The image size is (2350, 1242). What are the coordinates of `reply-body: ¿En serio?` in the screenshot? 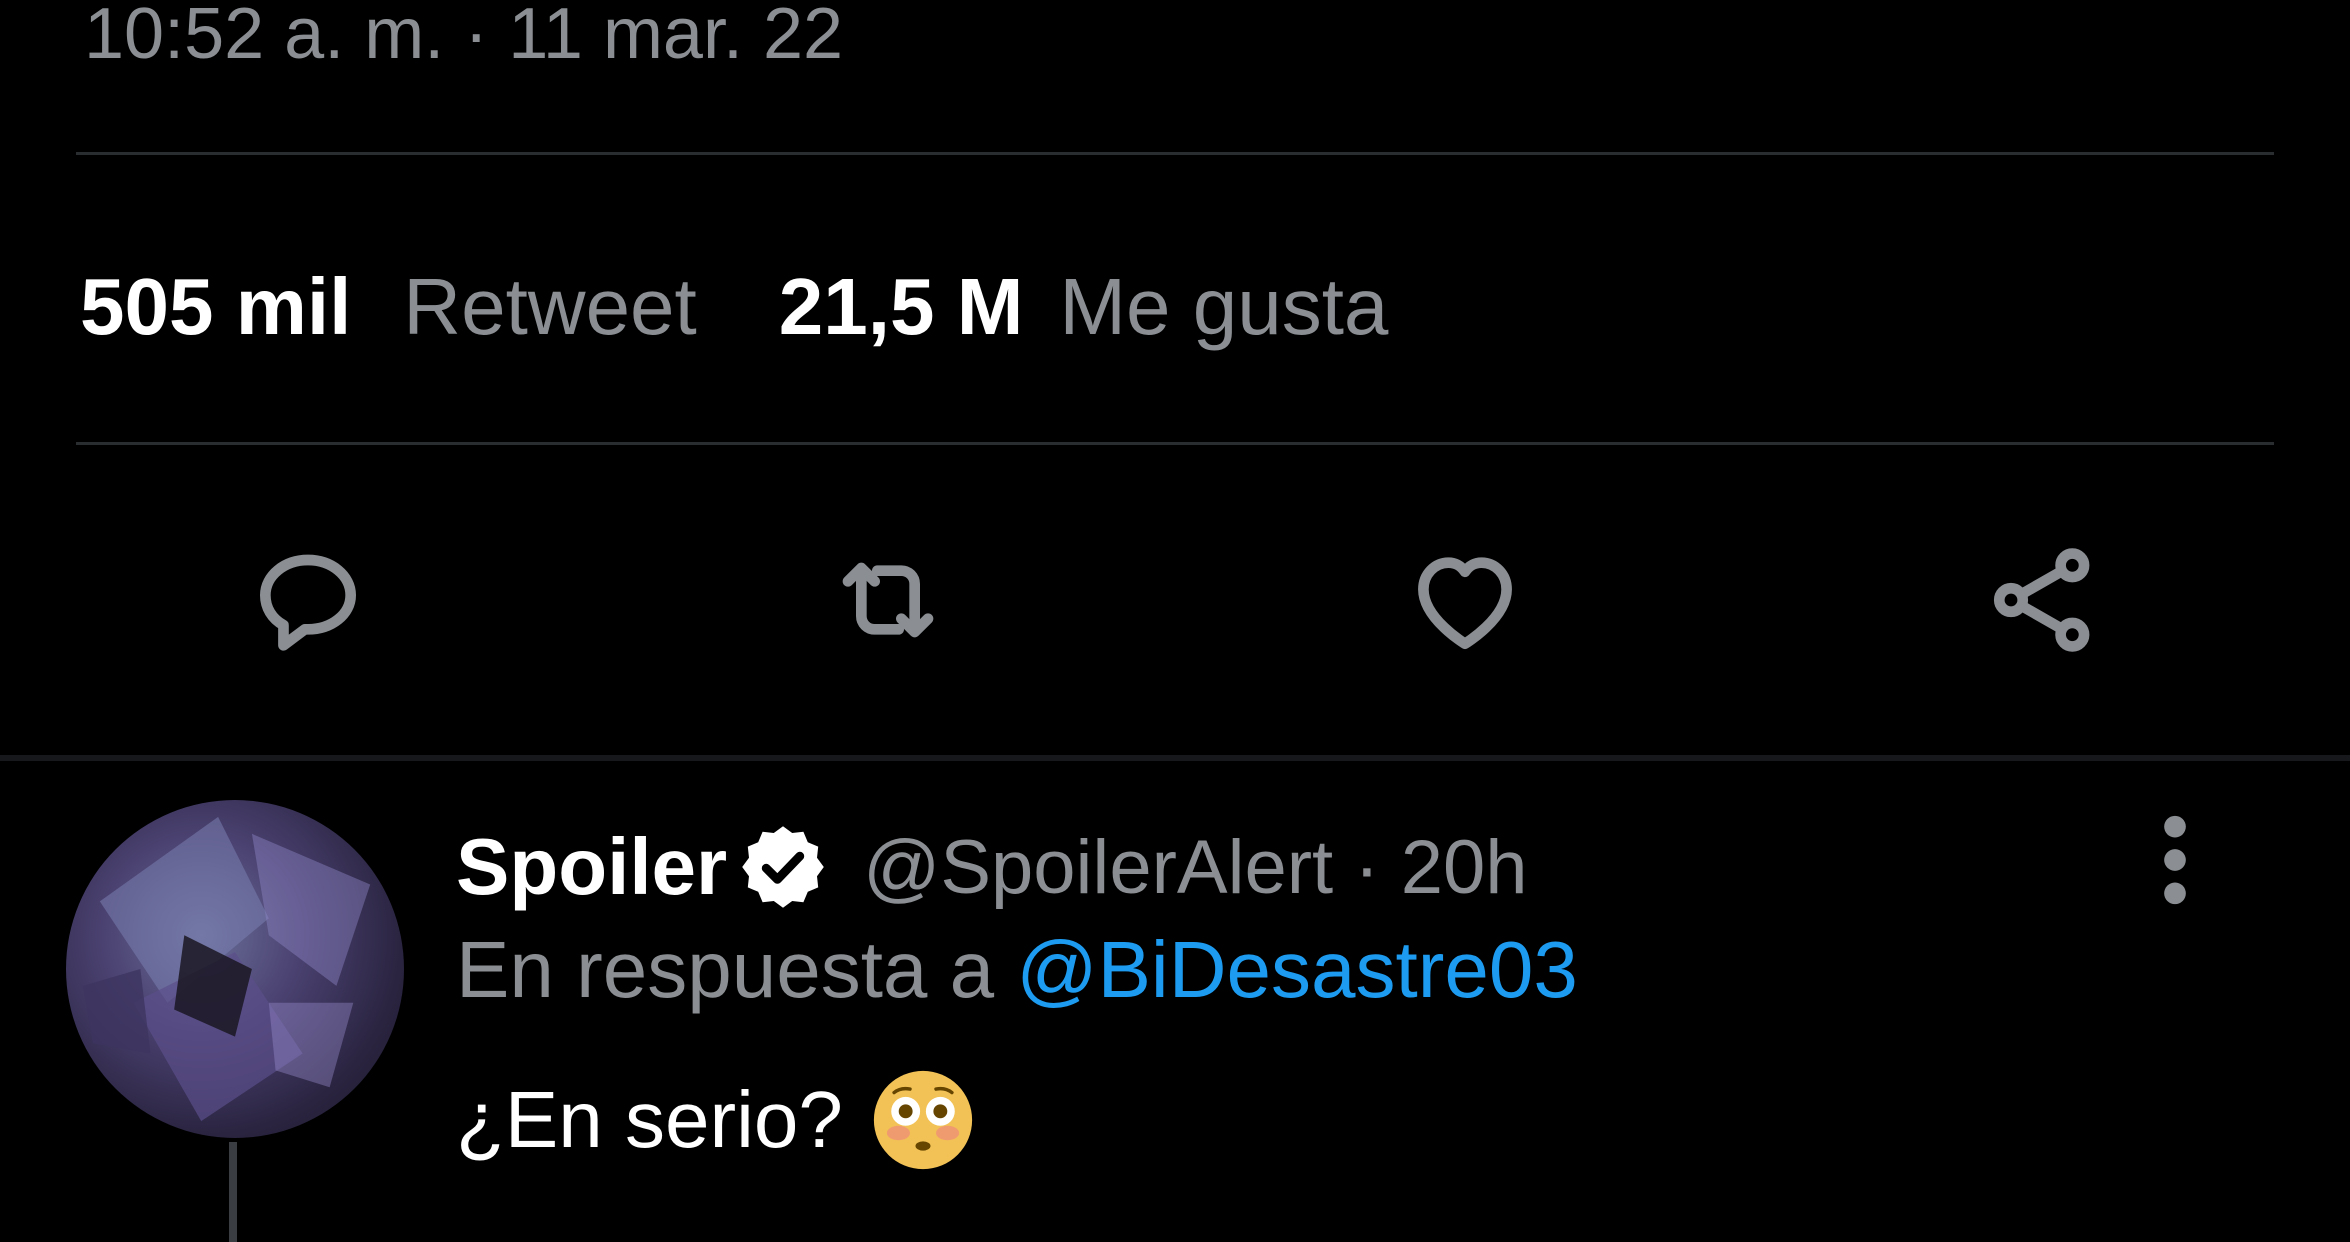 It's located at (715, 1120).